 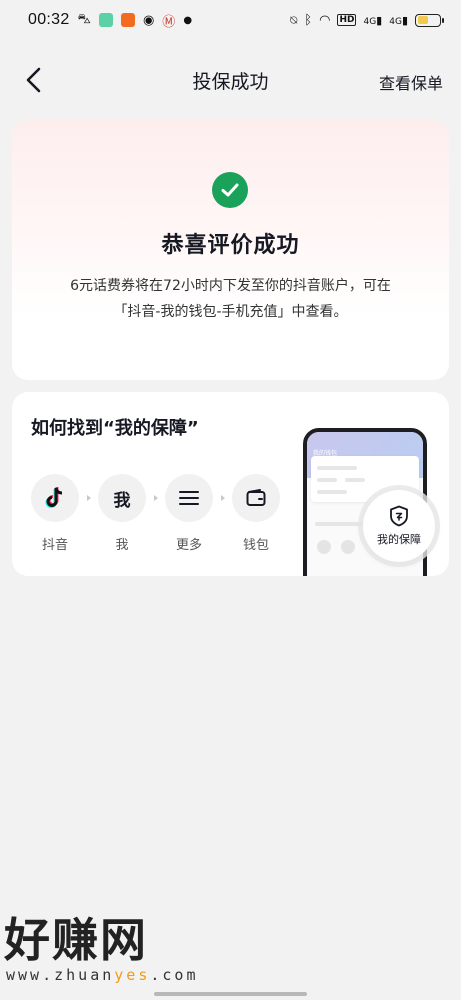 What do you see at coordinates (429, 20) in the screenshot?
I see `battery-icon` at bounding box center [429, 20].